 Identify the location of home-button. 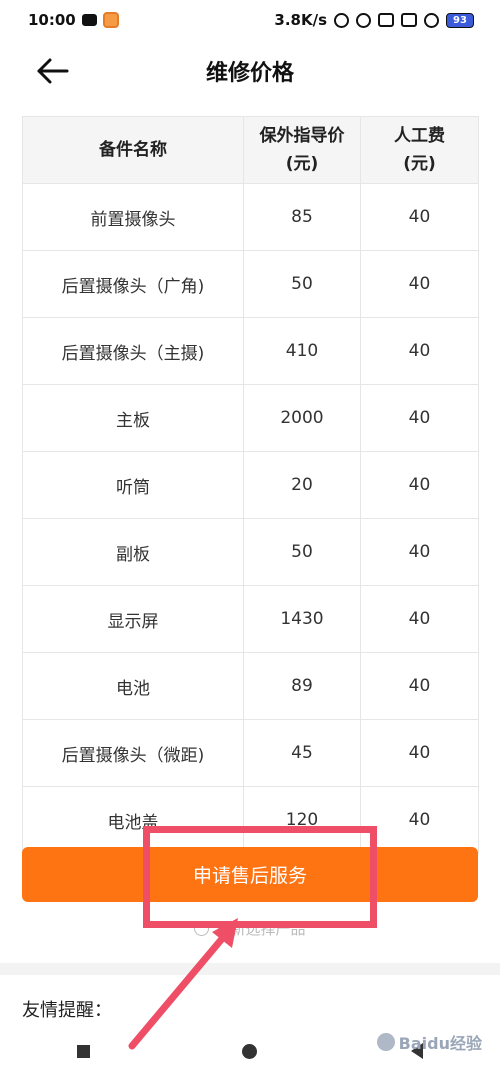
(250, 1051).